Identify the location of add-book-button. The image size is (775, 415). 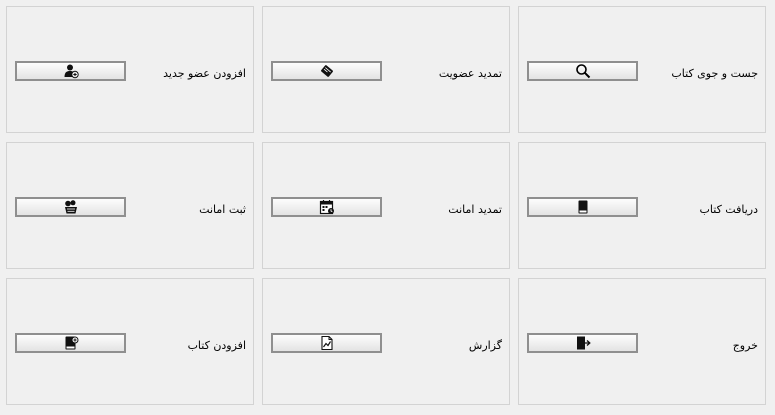
(70, 343).